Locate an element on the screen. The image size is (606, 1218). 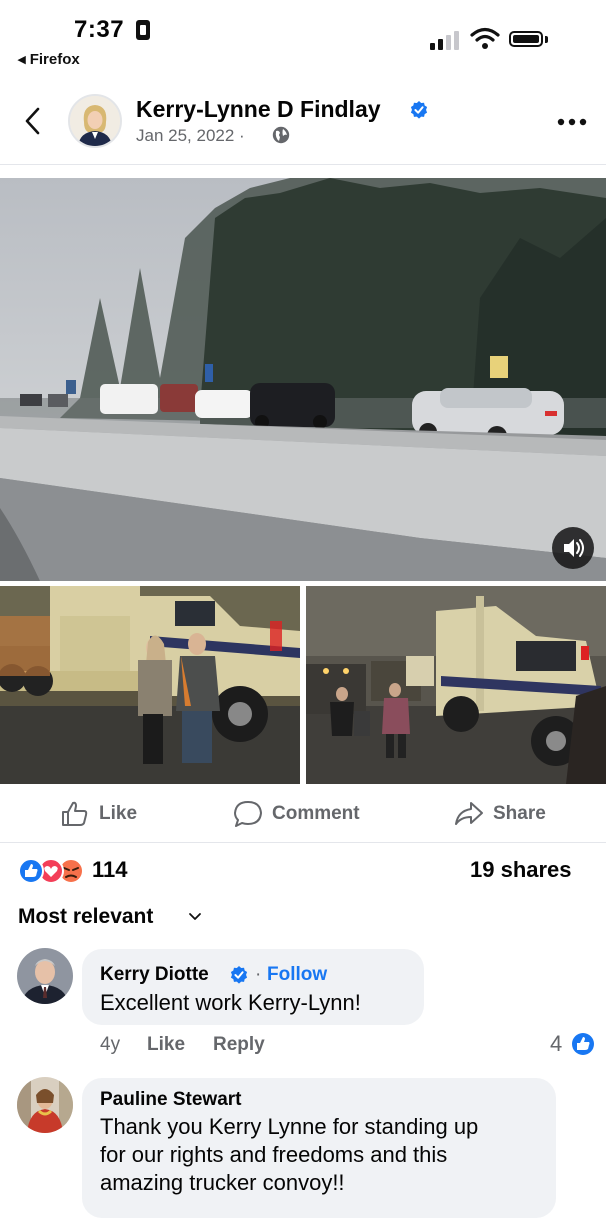
post-date: Jan 25, 2022 · is located at coordinates (190, 135).